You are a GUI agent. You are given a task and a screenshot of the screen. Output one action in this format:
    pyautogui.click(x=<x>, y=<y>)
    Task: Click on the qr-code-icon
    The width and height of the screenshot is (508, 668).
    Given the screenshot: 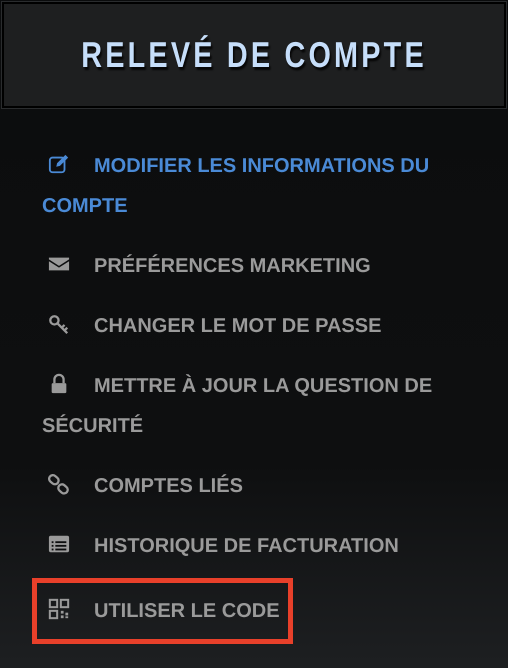 What is the action you would take?
    pyautogui.click(x=59, y=609)
    